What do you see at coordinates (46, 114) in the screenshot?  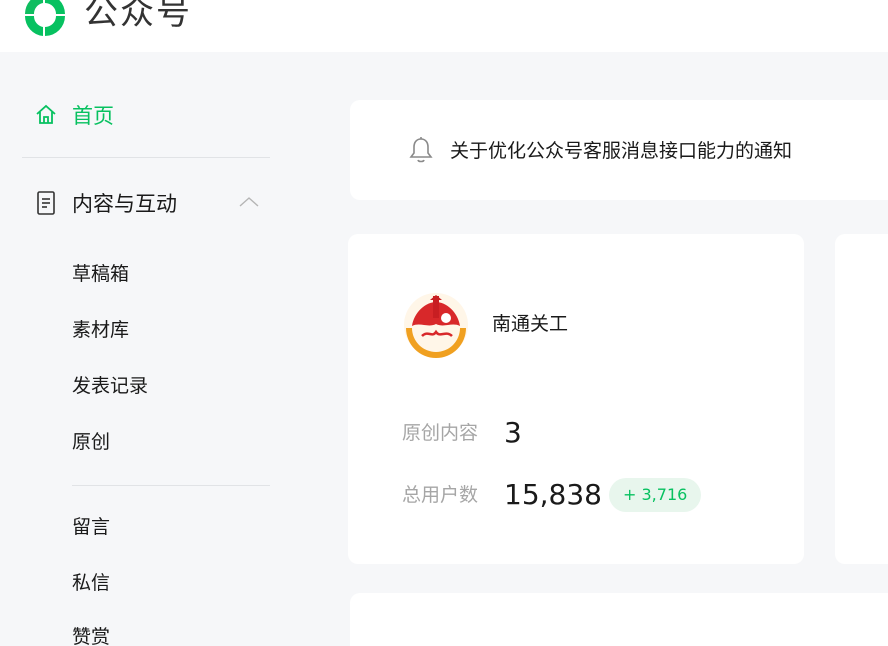 I see `home-icon` at bounding box center [46, 114].